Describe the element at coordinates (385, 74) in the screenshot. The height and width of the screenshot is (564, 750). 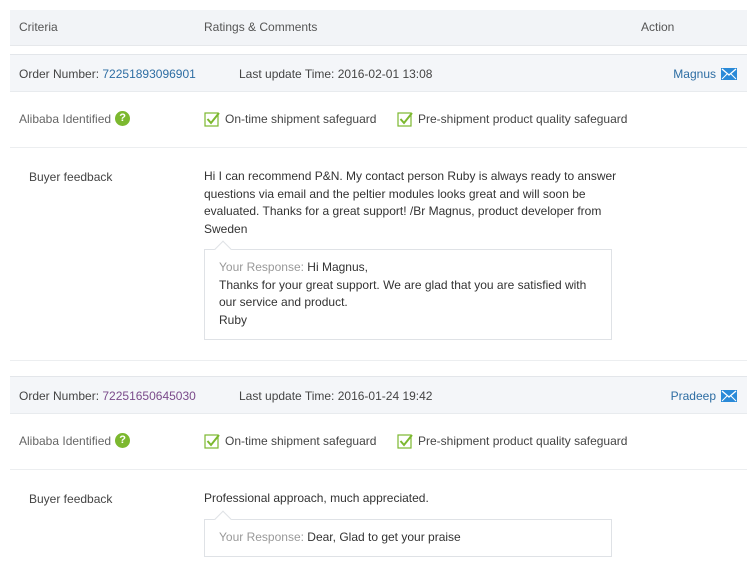
I see `update-time: 2016-02-01 13:08` at that location.